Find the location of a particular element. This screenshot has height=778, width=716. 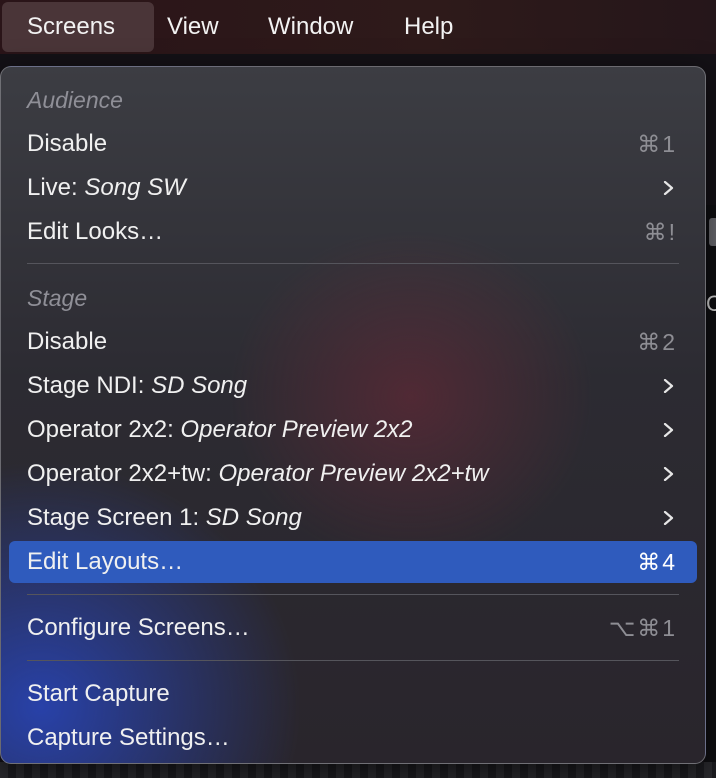

menu-item-label: Operator 2x2: Operator Preview 2x2 is located at coordinates (220, 430).